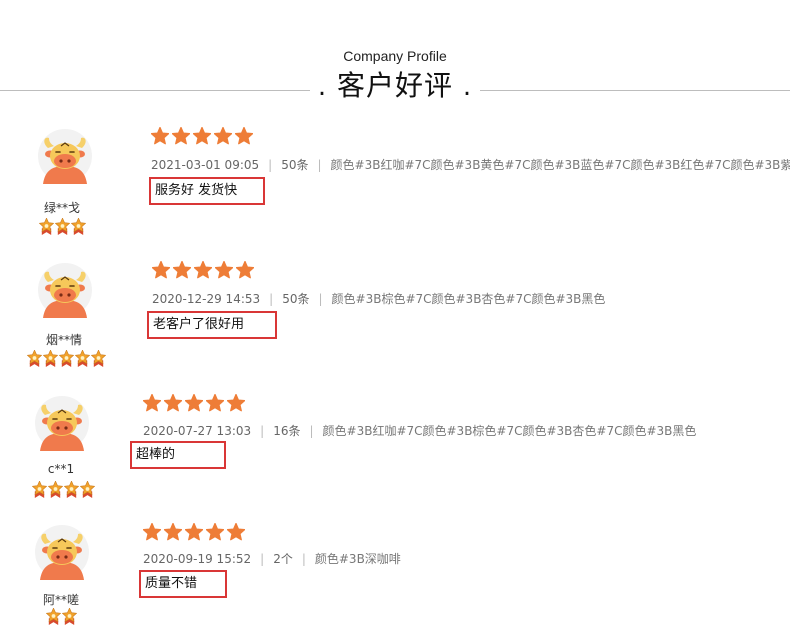 The height and width of the screenshot is (638, 790). What do you see at coordinates (60, 600) in the screenshot?
I see `reviewer-name: 阿**嗟` at bounding box center [60, 600].